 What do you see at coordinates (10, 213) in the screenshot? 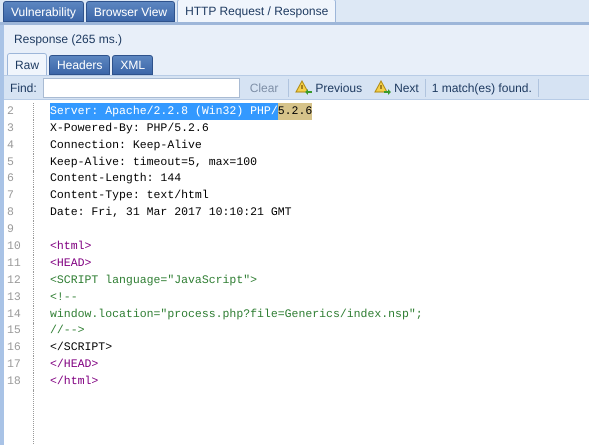
I see `line-number: 8` at bounding box center [10, 213].